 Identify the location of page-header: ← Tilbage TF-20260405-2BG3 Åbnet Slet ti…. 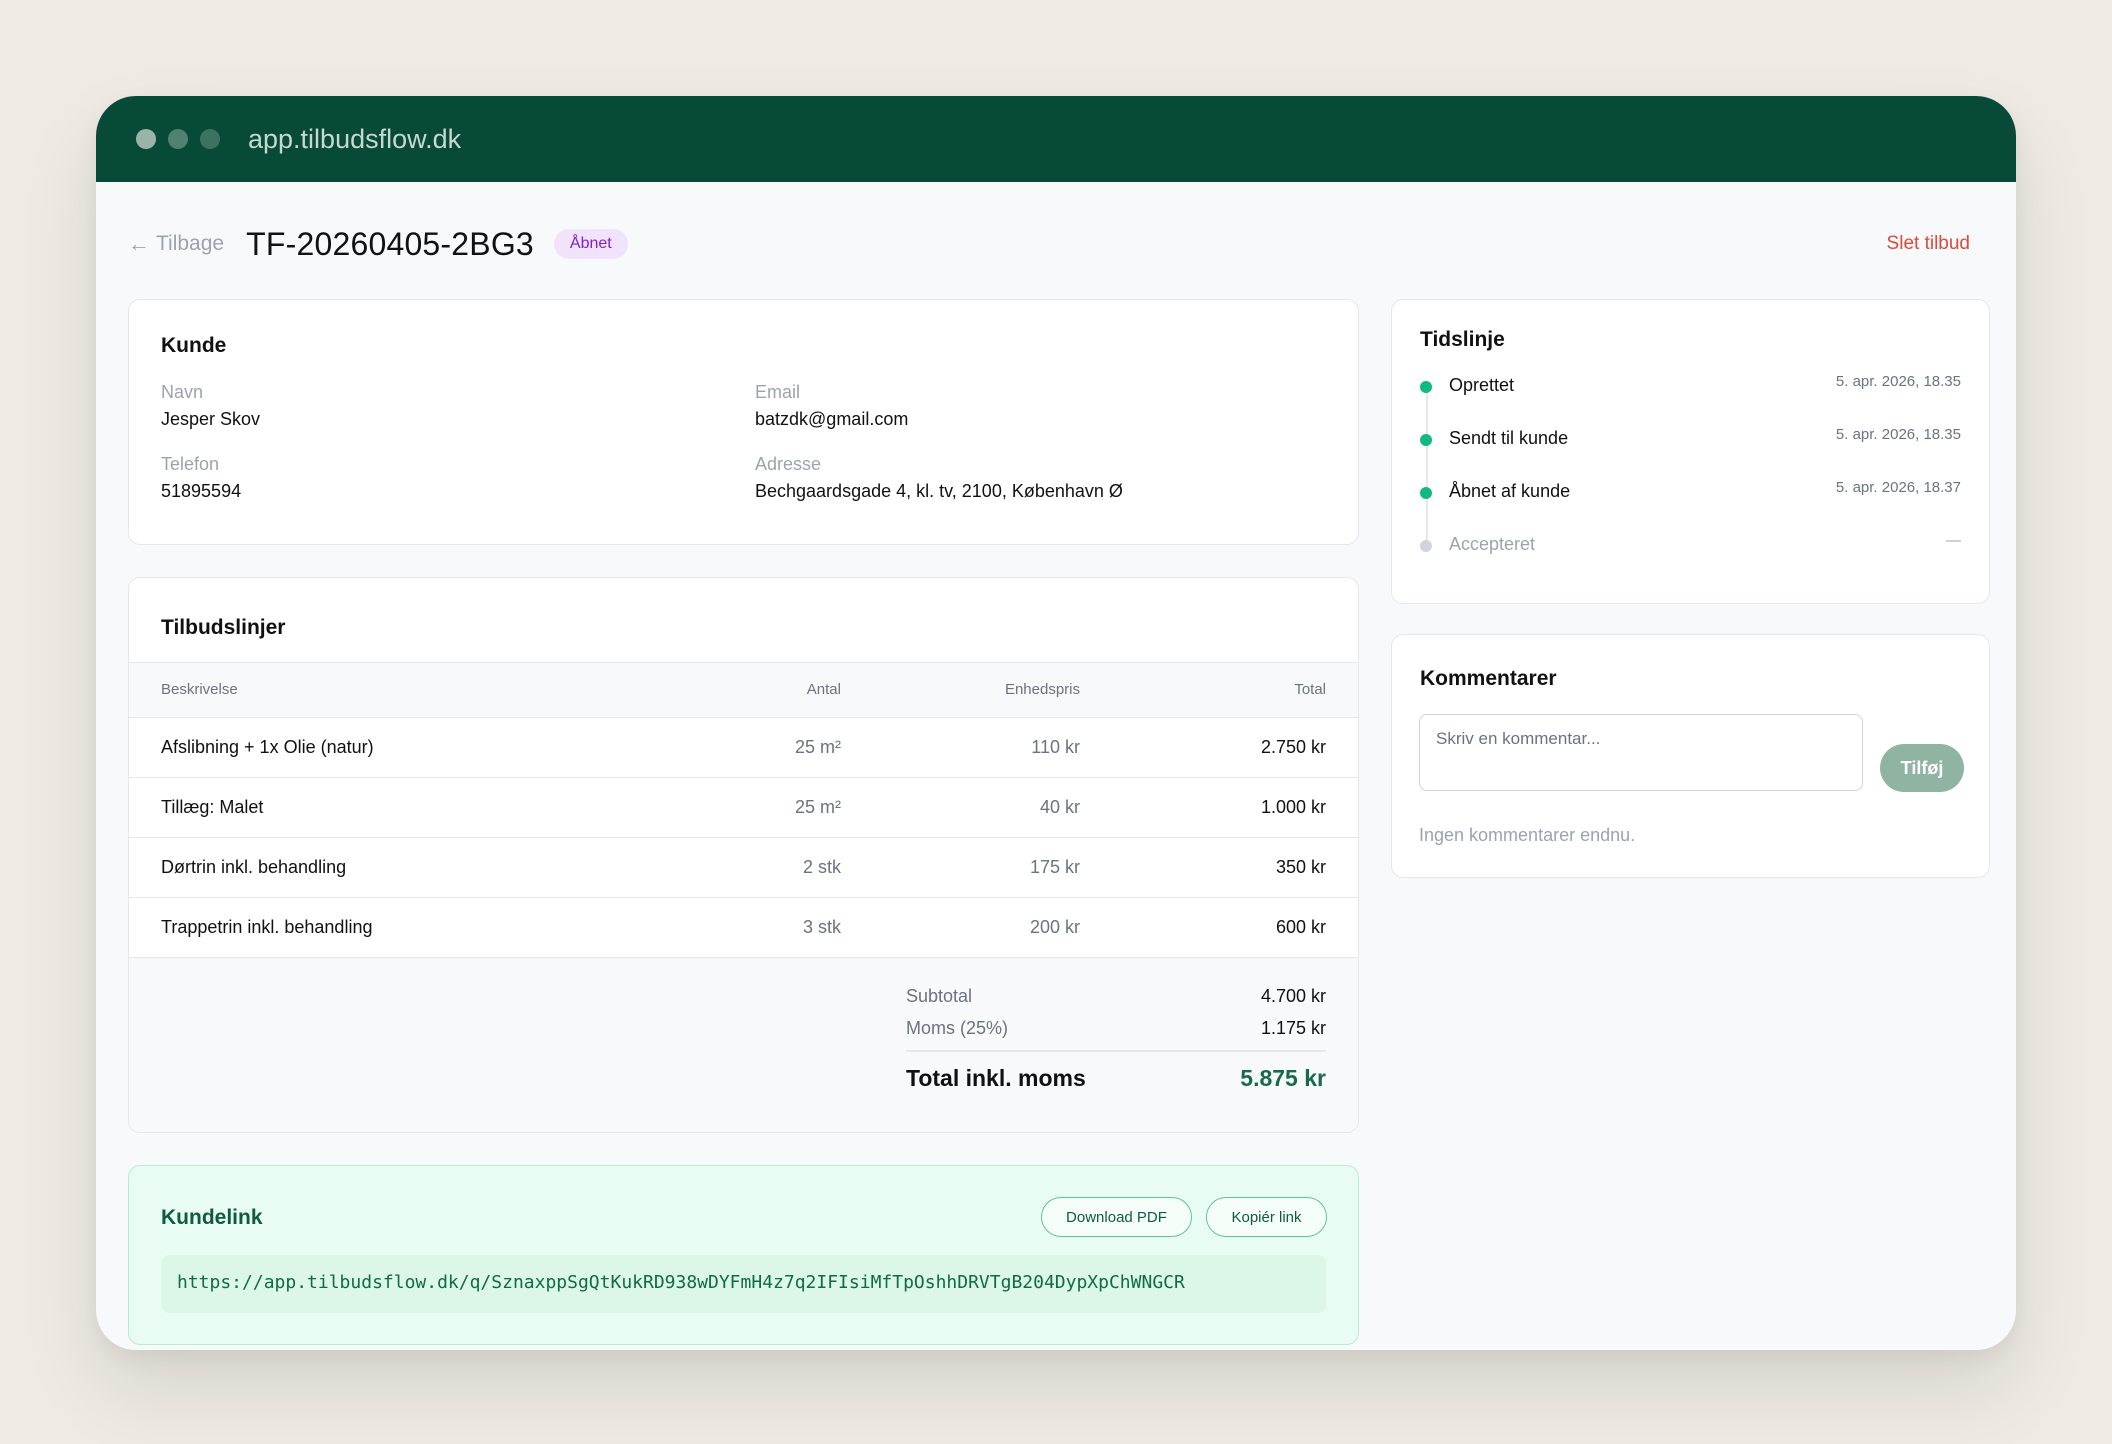
(1049, 244).